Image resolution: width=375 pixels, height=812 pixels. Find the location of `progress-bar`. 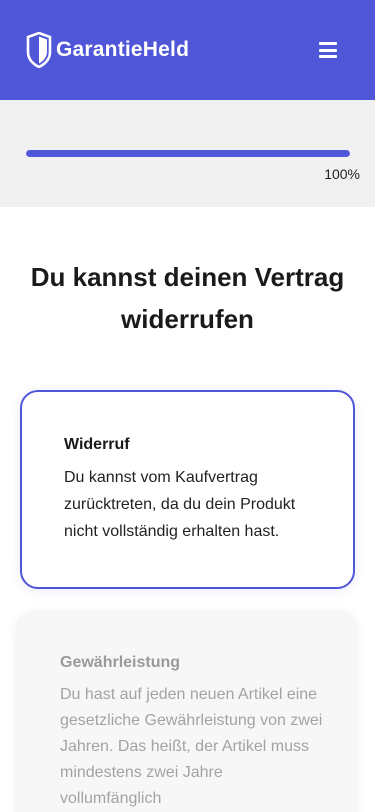

progress-bar is located at coordinates (188, 153).